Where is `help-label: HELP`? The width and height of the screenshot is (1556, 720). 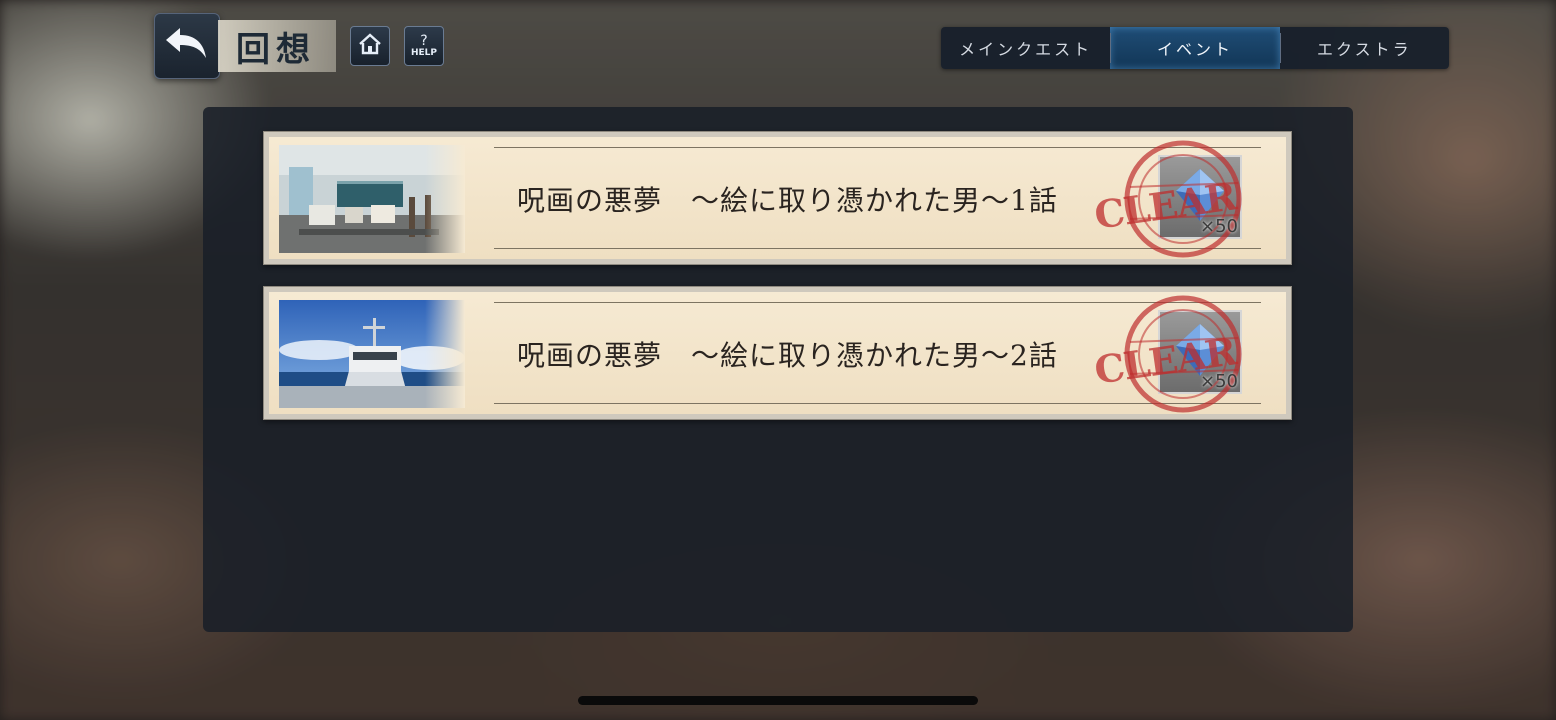
help-label: HELP is located at coordinates (423, 53).